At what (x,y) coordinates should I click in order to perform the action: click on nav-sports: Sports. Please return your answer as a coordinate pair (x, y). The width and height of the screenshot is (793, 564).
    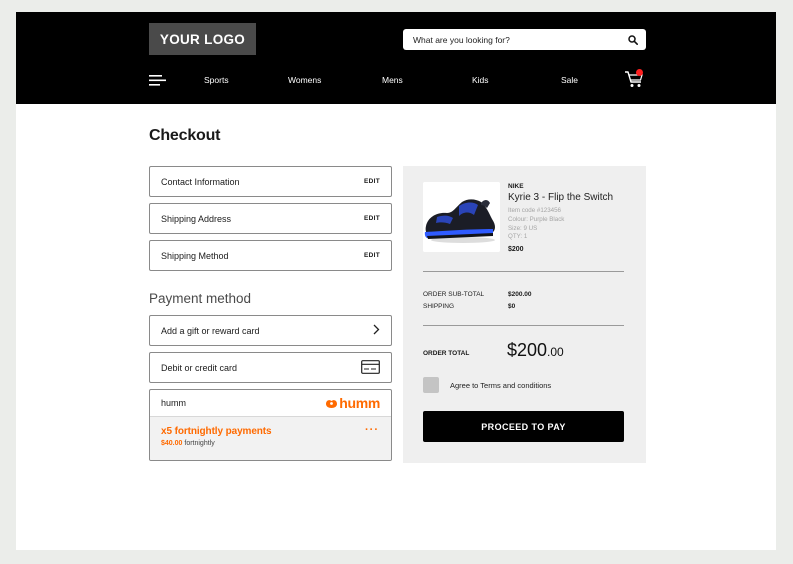
    Looking at the image, I should click on (216, 80).